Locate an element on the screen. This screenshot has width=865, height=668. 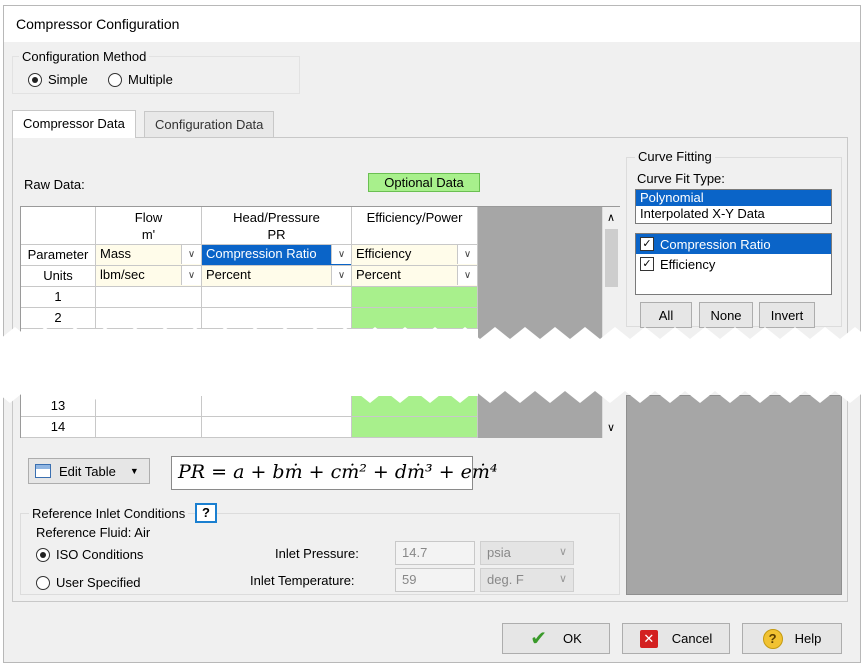
row-number: 1 is located at coordinates (58, 297).